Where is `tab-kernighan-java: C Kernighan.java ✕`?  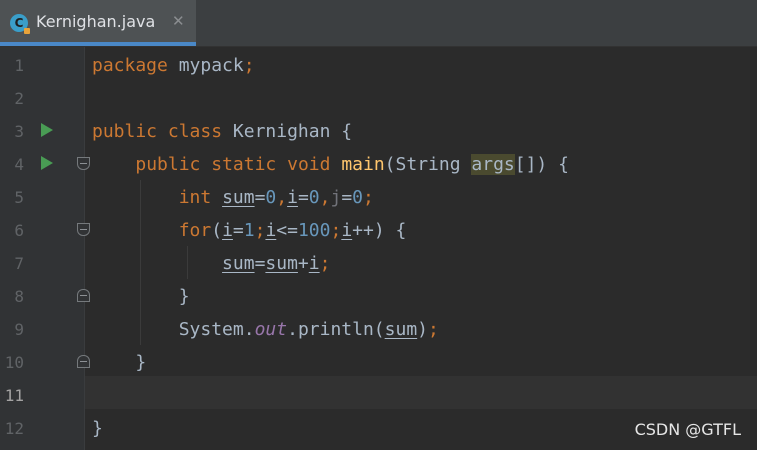
tab-kernighan-java: C Kernighan.java ✕ is located at coordinates (98, 23).